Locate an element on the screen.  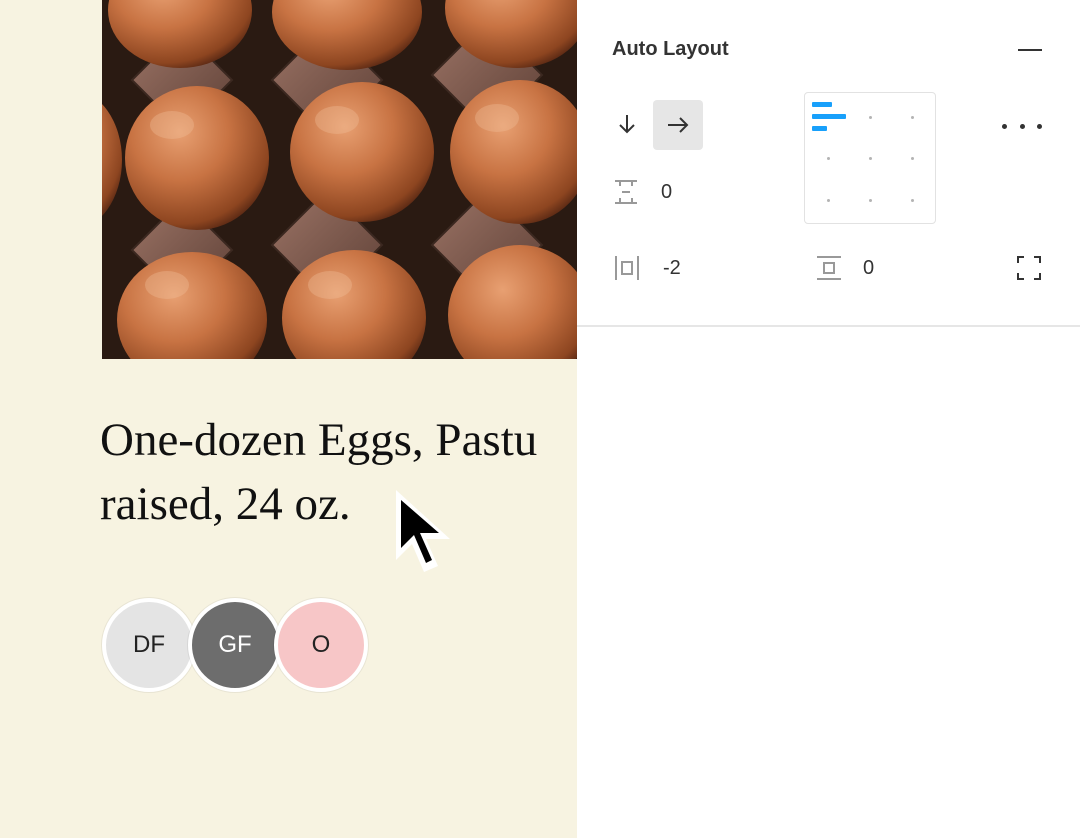
align-middle-center is located at coordinates (870, 158).